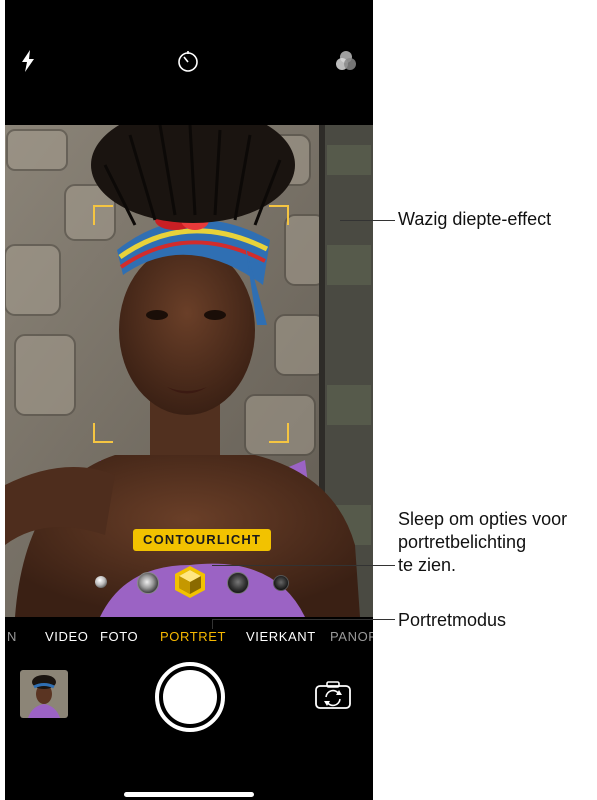 The width and height of the screenshot is (597, 800). I want to click on bottom-bar, so click(189, 728).